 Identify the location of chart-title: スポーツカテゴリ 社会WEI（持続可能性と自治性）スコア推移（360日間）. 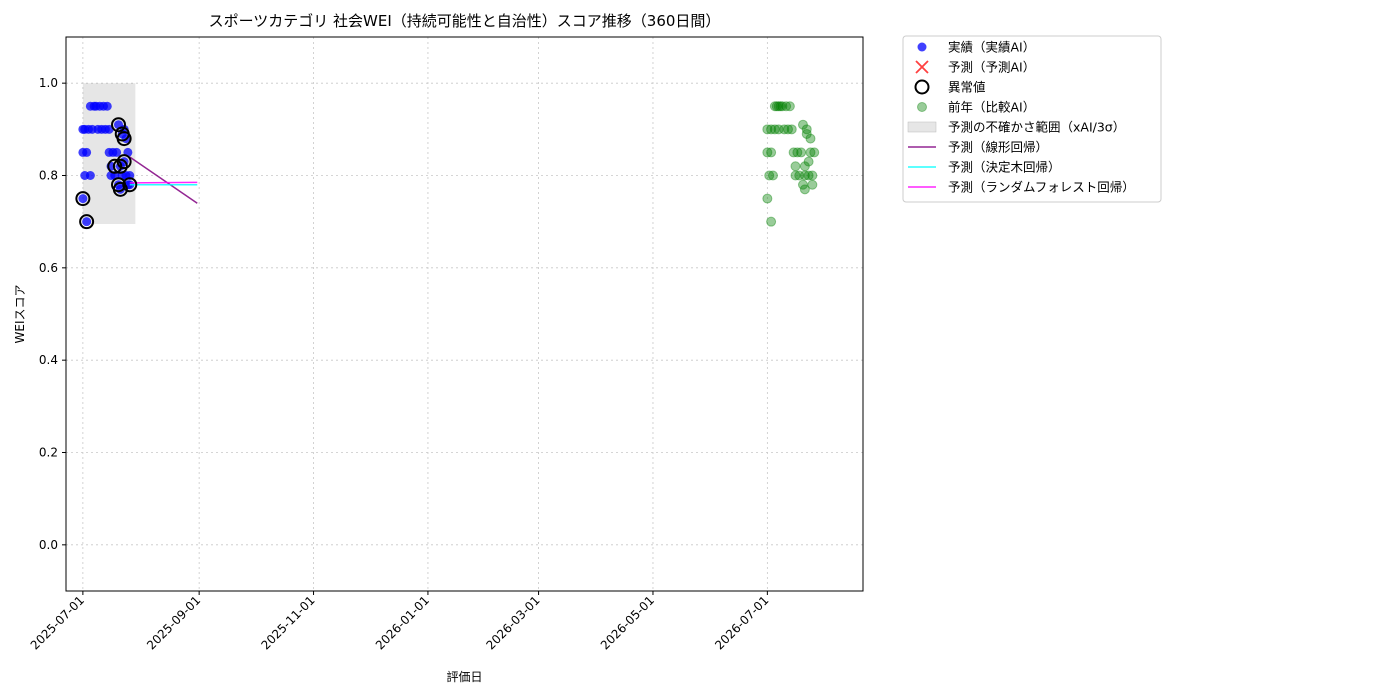
(465, 21).